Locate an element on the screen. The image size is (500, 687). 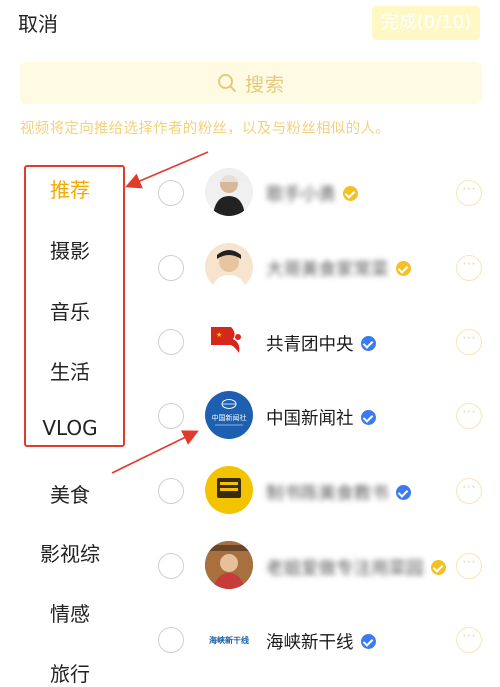
cancel-button: 取消 is located at coordinates (38, 22).